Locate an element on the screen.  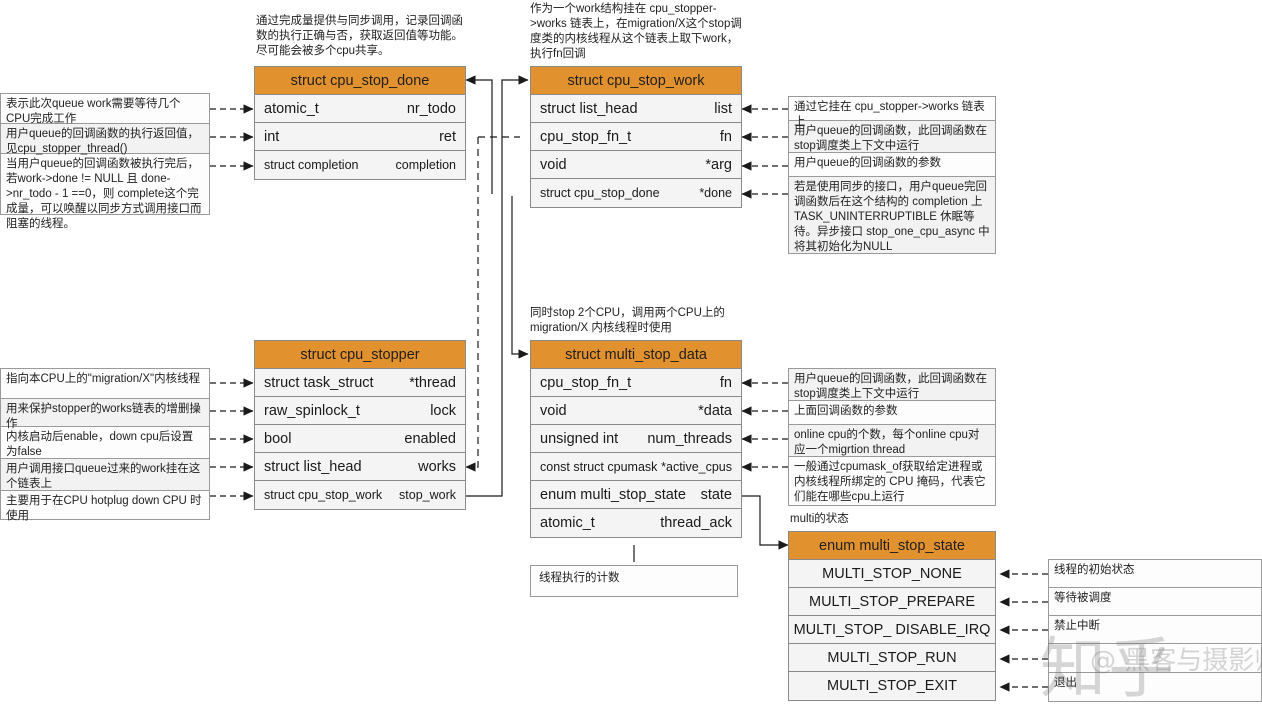
field-name: thread_ack is located at coordinates (696, 523).